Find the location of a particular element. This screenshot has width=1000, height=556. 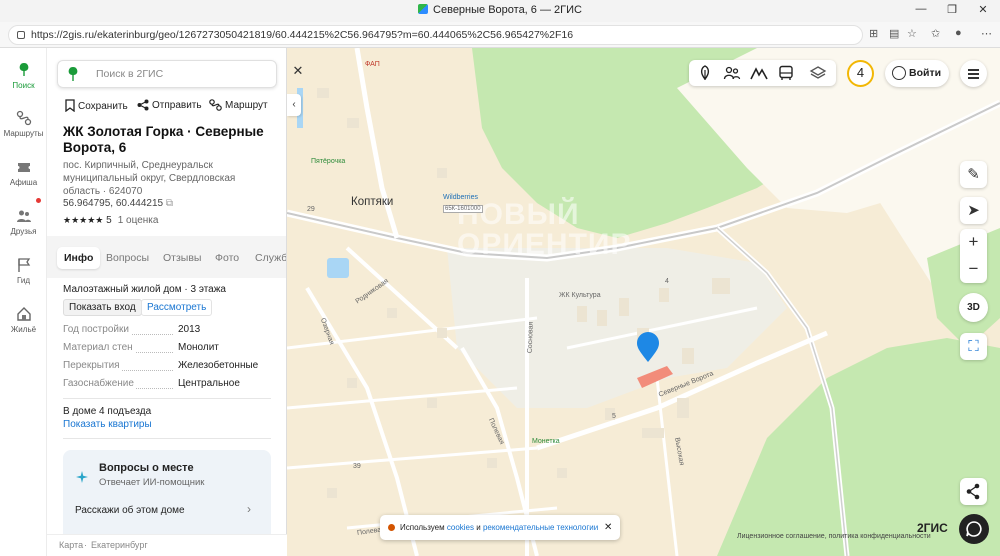

route-button: Маршрут is located at coordinates (238, 105).